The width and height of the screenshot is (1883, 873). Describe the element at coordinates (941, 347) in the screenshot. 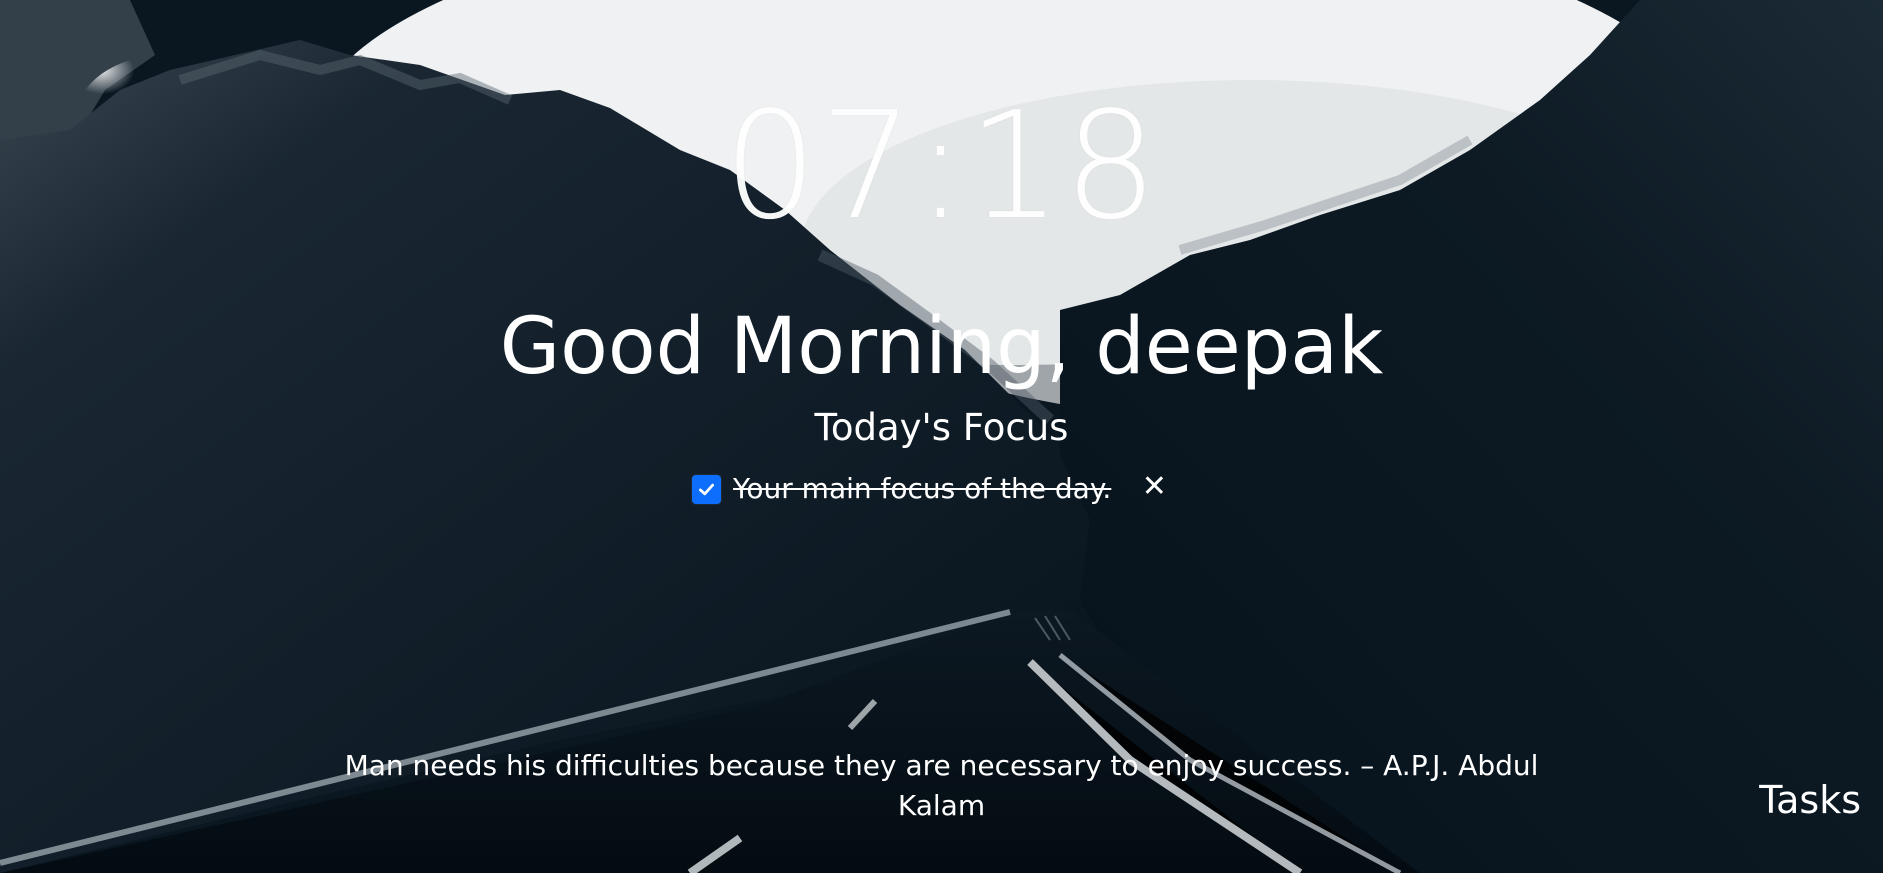

I see `greeting-text: Good Morning, deepak` at that location.